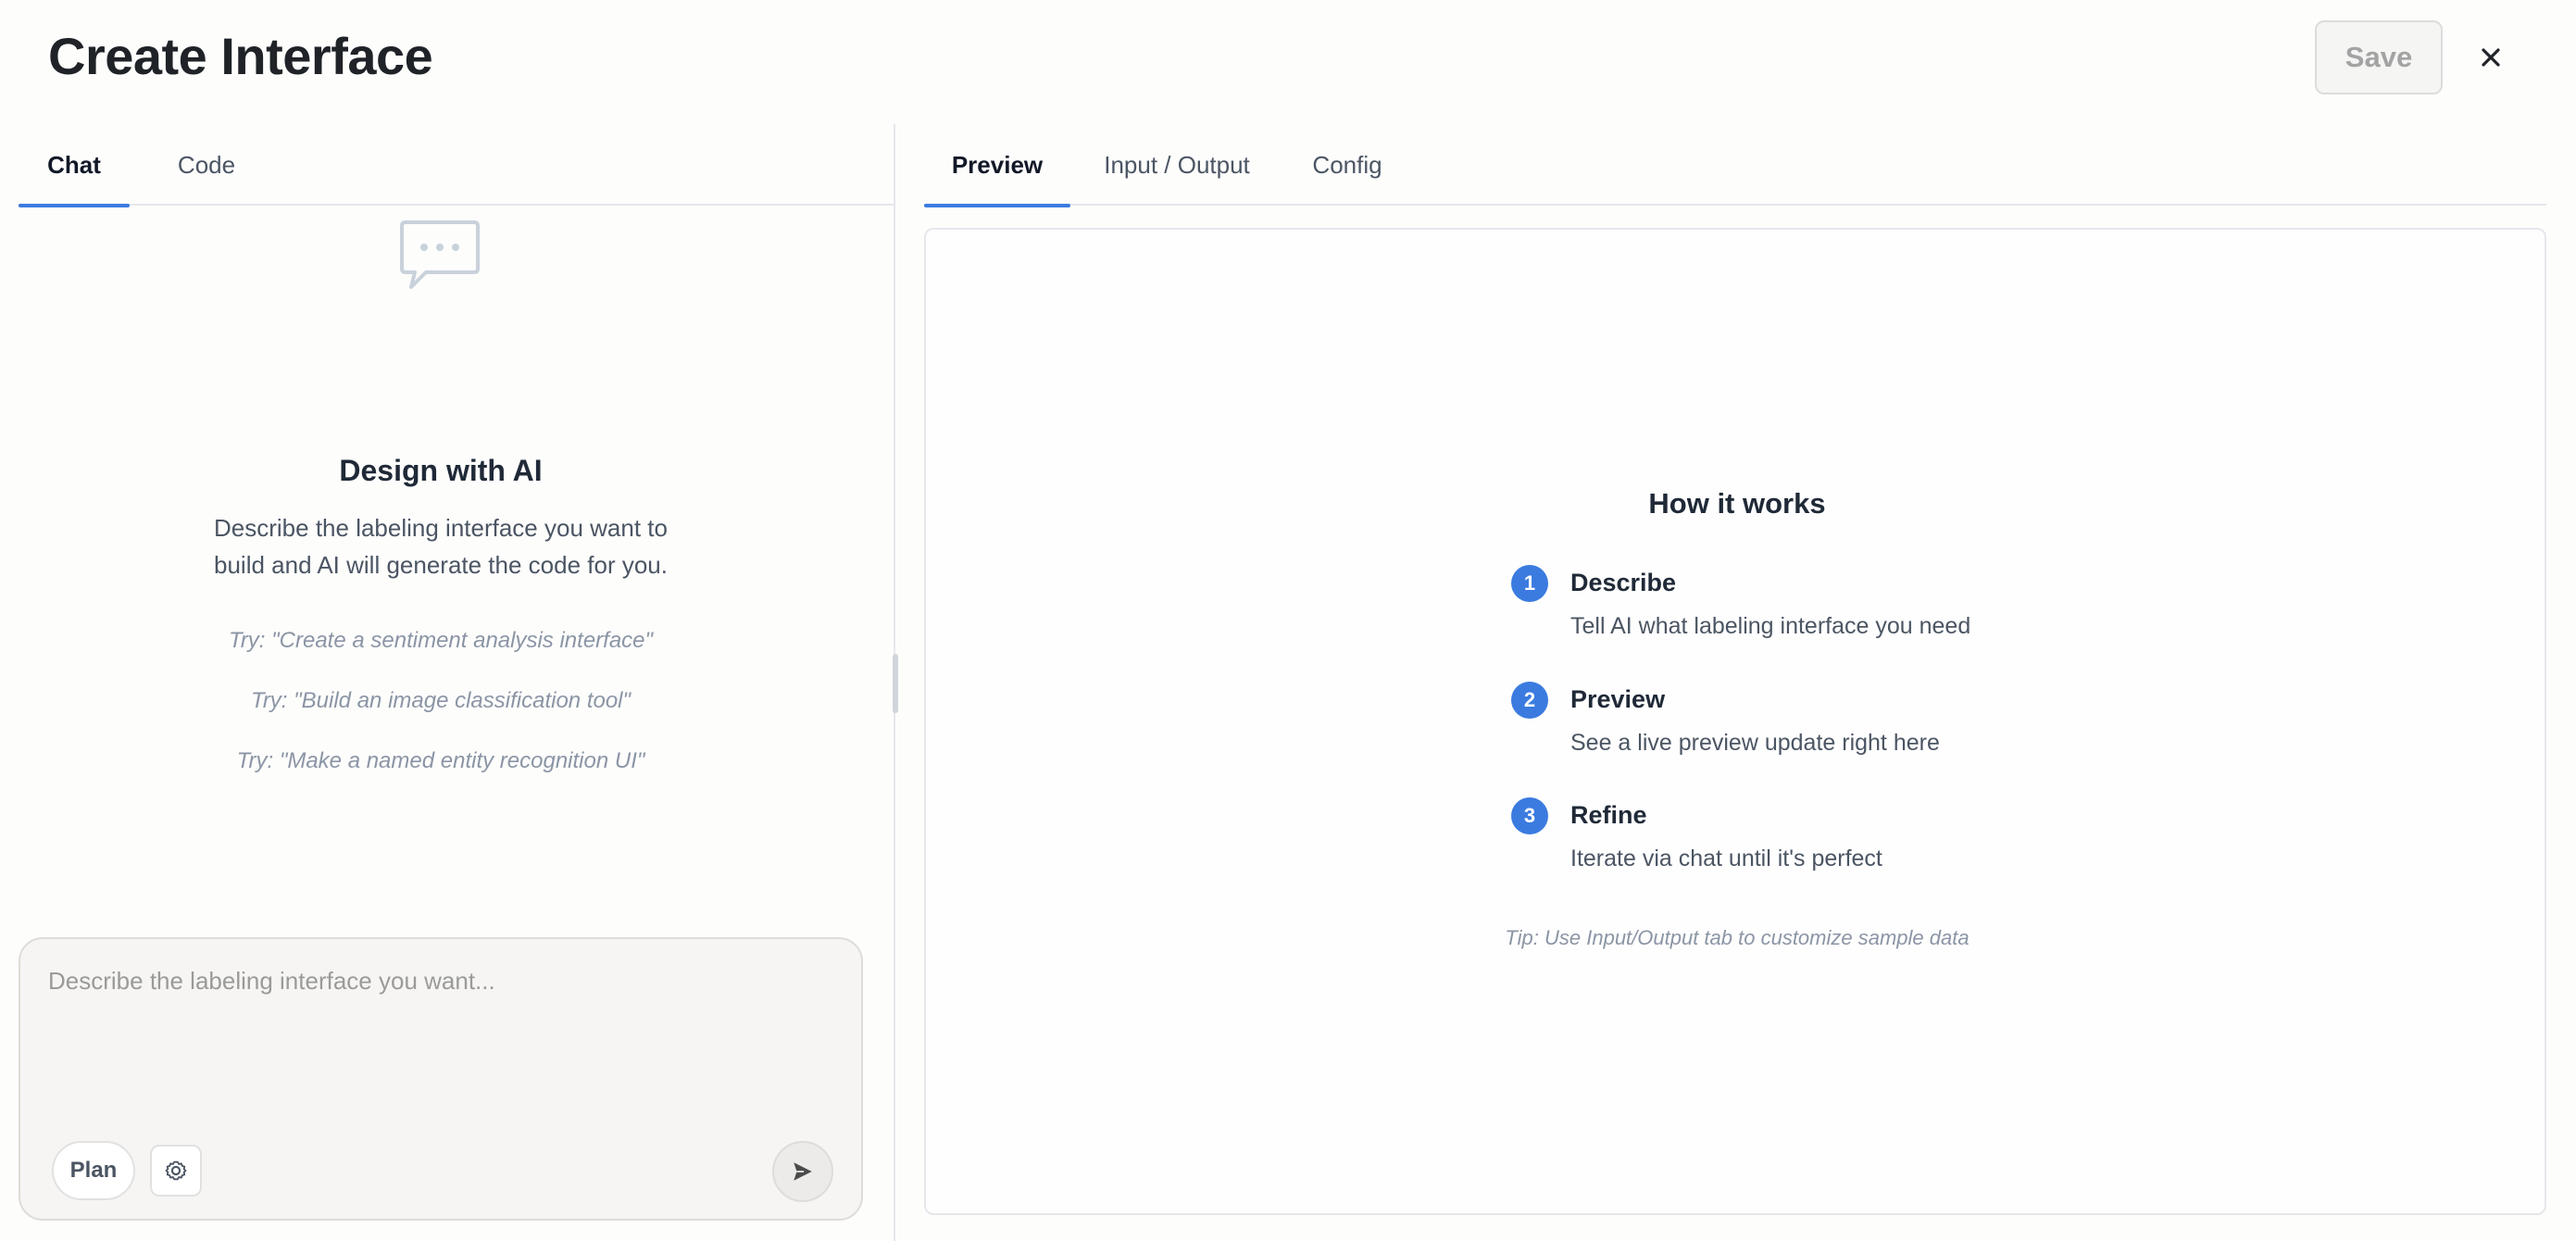 This screenshot has width=2576, height=1241. What do you see at coordinates (1755, 743) in the screenshot?
I see `step-description: See a live preview update right here` at bounding box center [1755, 743].